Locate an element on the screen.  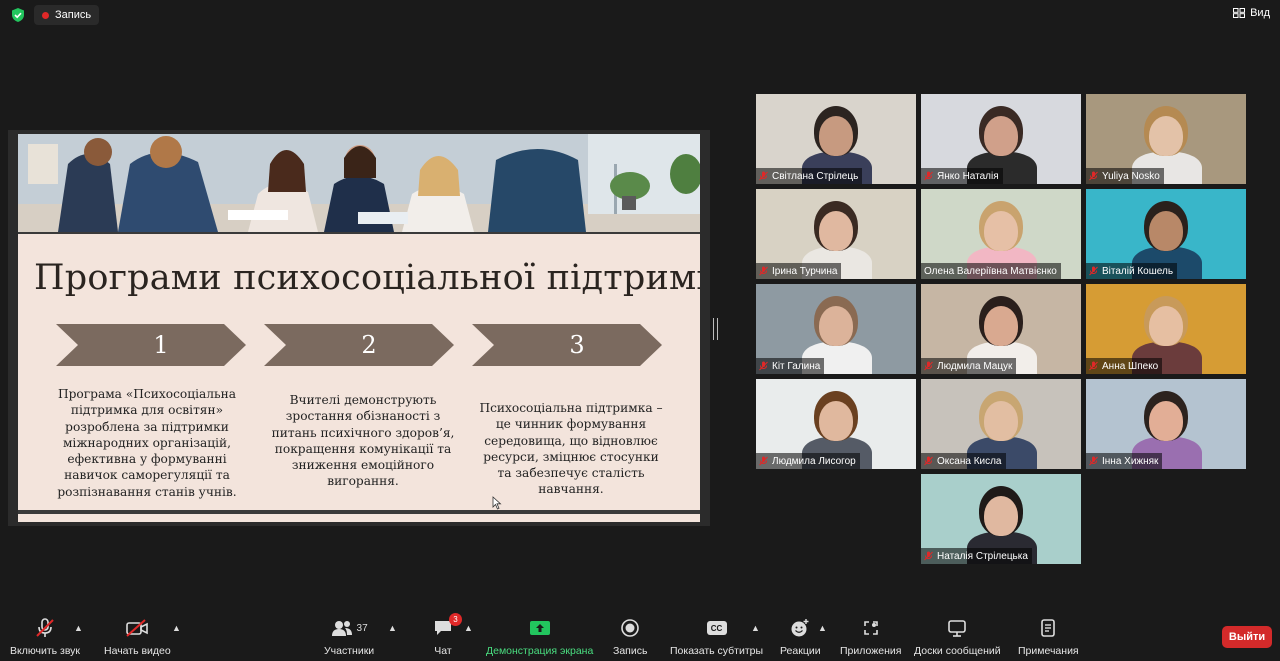
step-3-number: 3 is located at coordinates (577, 345).